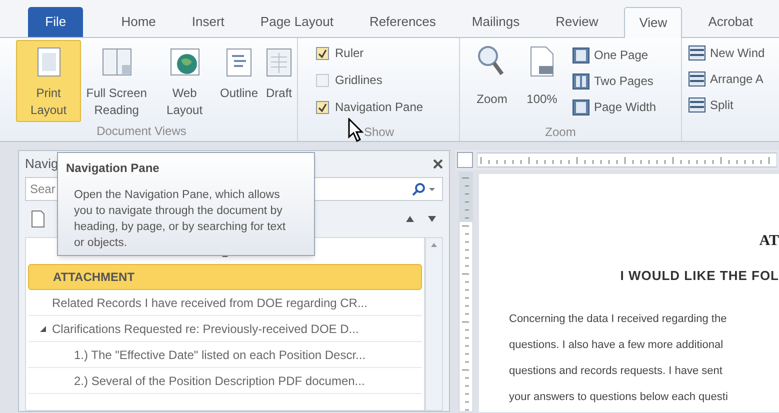 The image size is (779, 413). I want to click on tooltip-text: Open the Navigation Pane, which allows you to navigate through the document by heading, by page, or by searching for text or objects., so click(180, 219).